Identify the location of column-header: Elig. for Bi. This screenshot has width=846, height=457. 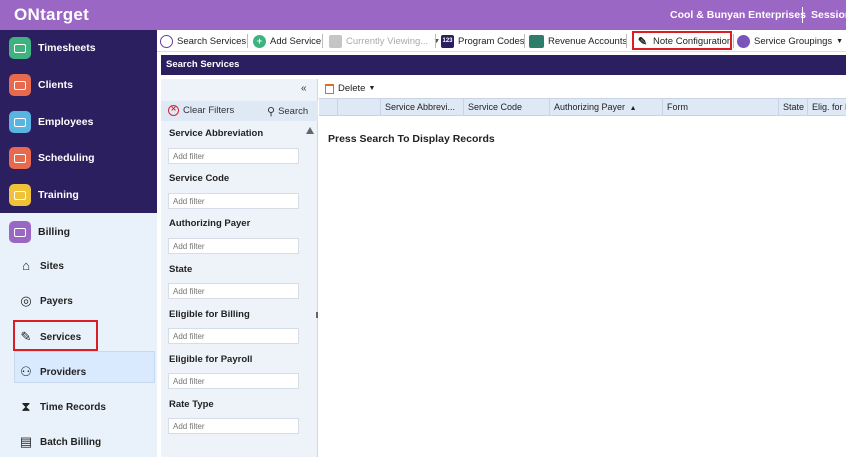
(826, 107).